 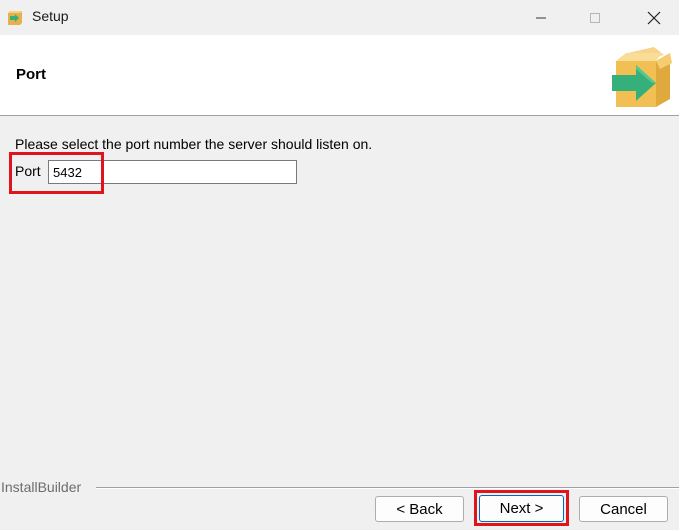 What do you see at coordinates (15, 18) in the screenshot?
I see `app-icon` at bounding box center [15, 18].